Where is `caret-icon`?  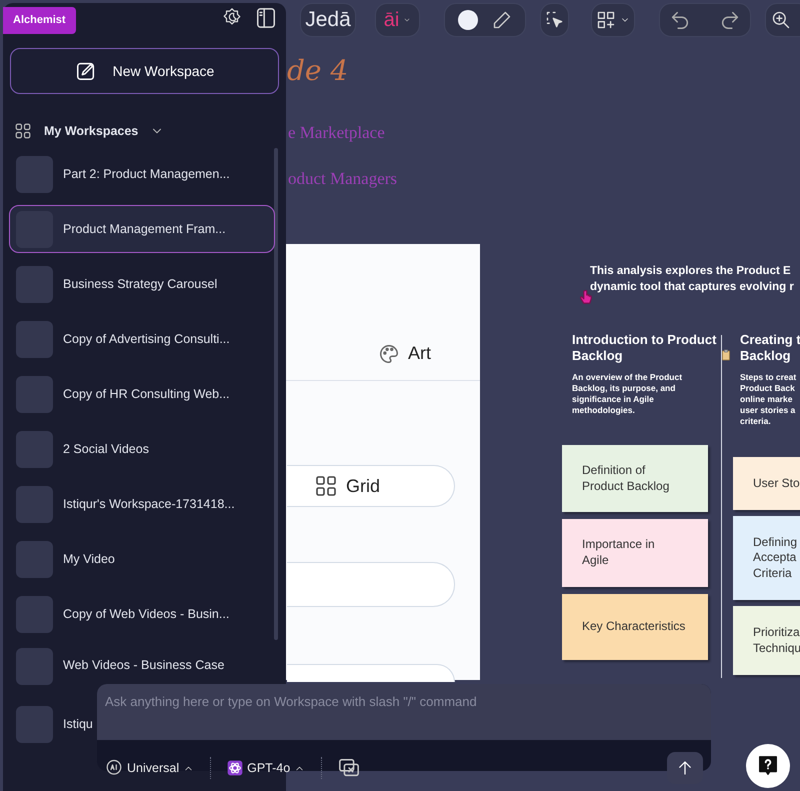
caret-icon is located at coordinates (407, 20).